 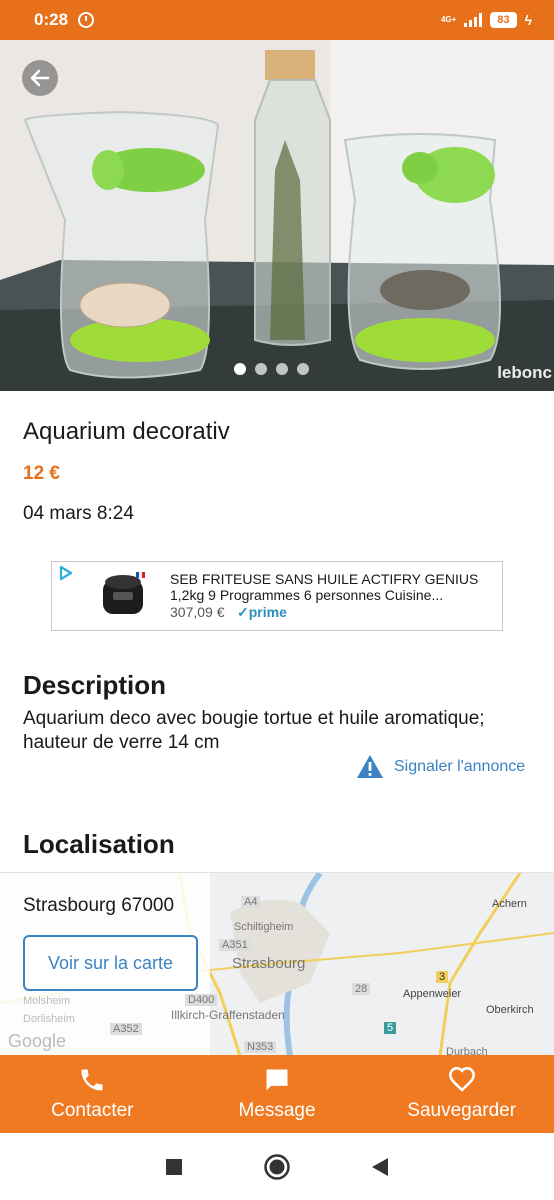 I want to click on gallery-pagination, so click(x=271, y=369).